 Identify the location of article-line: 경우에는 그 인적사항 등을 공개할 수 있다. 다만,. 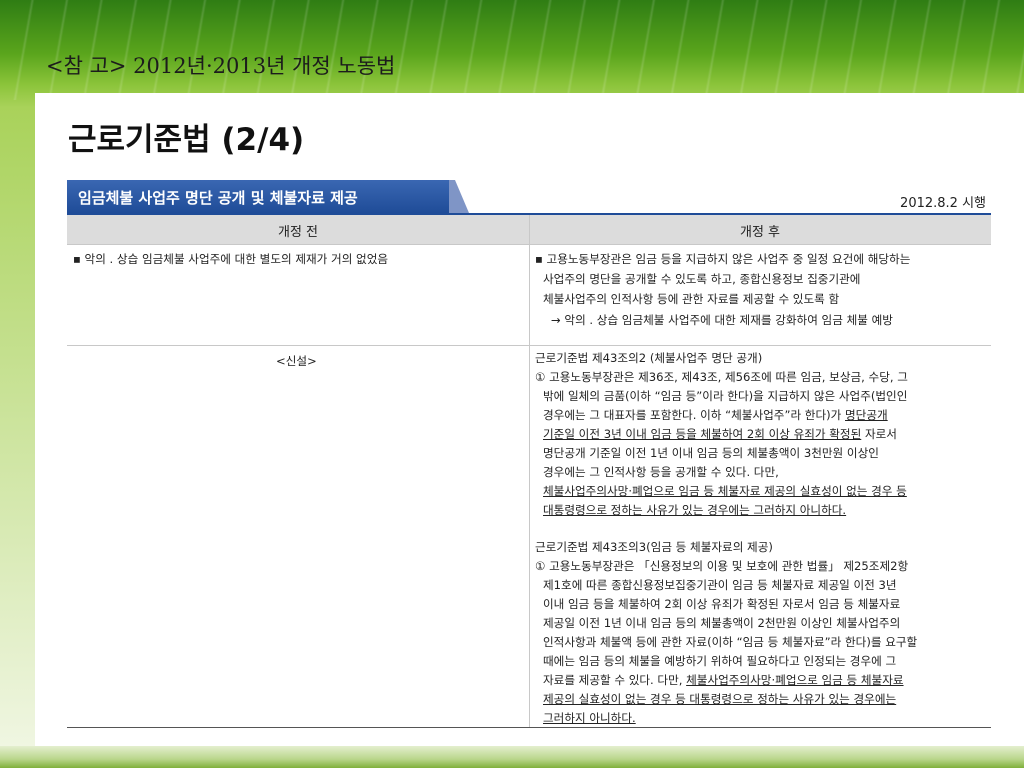
(661, 472).